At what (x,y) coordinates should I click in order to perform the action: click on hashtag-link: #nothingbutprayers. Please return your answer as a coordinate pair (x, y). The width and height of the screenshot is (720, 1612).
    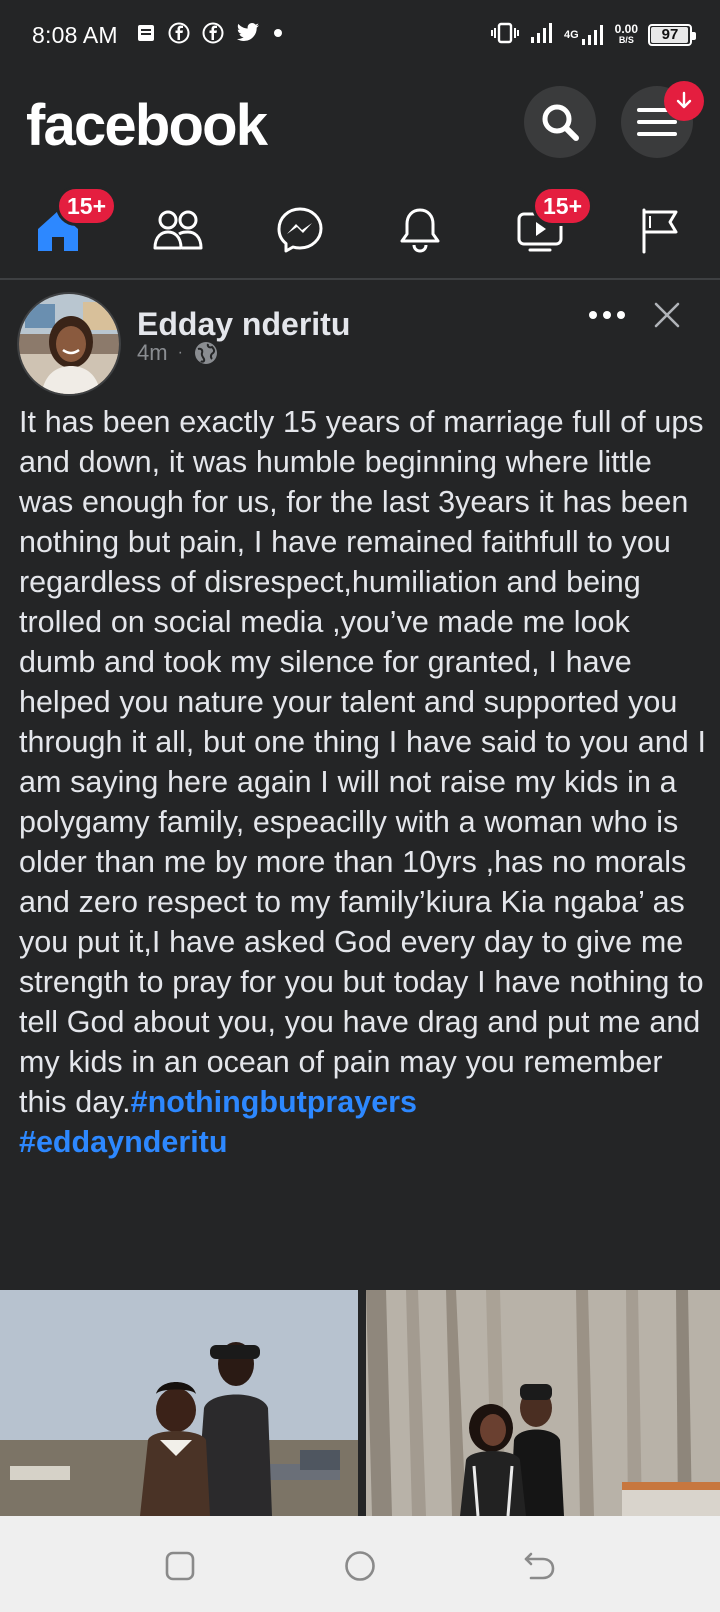
    Looking at the image, I should click on (274, 1102).